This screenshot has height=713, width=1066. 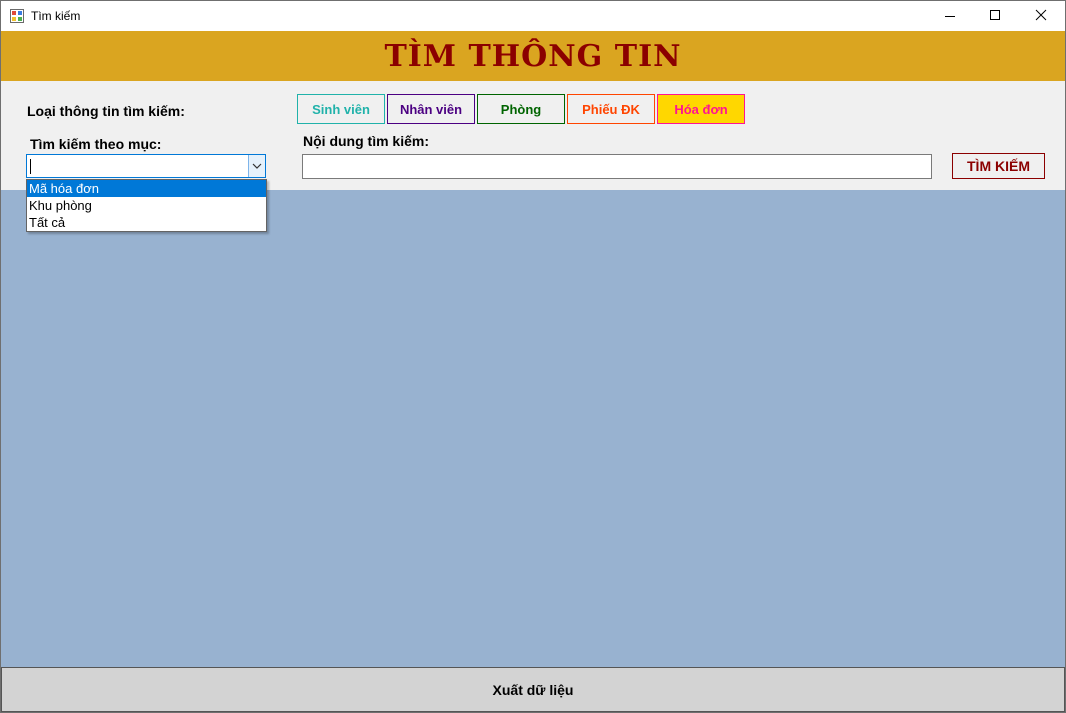 I want to click on app-icon, so click(x=17, y=16).